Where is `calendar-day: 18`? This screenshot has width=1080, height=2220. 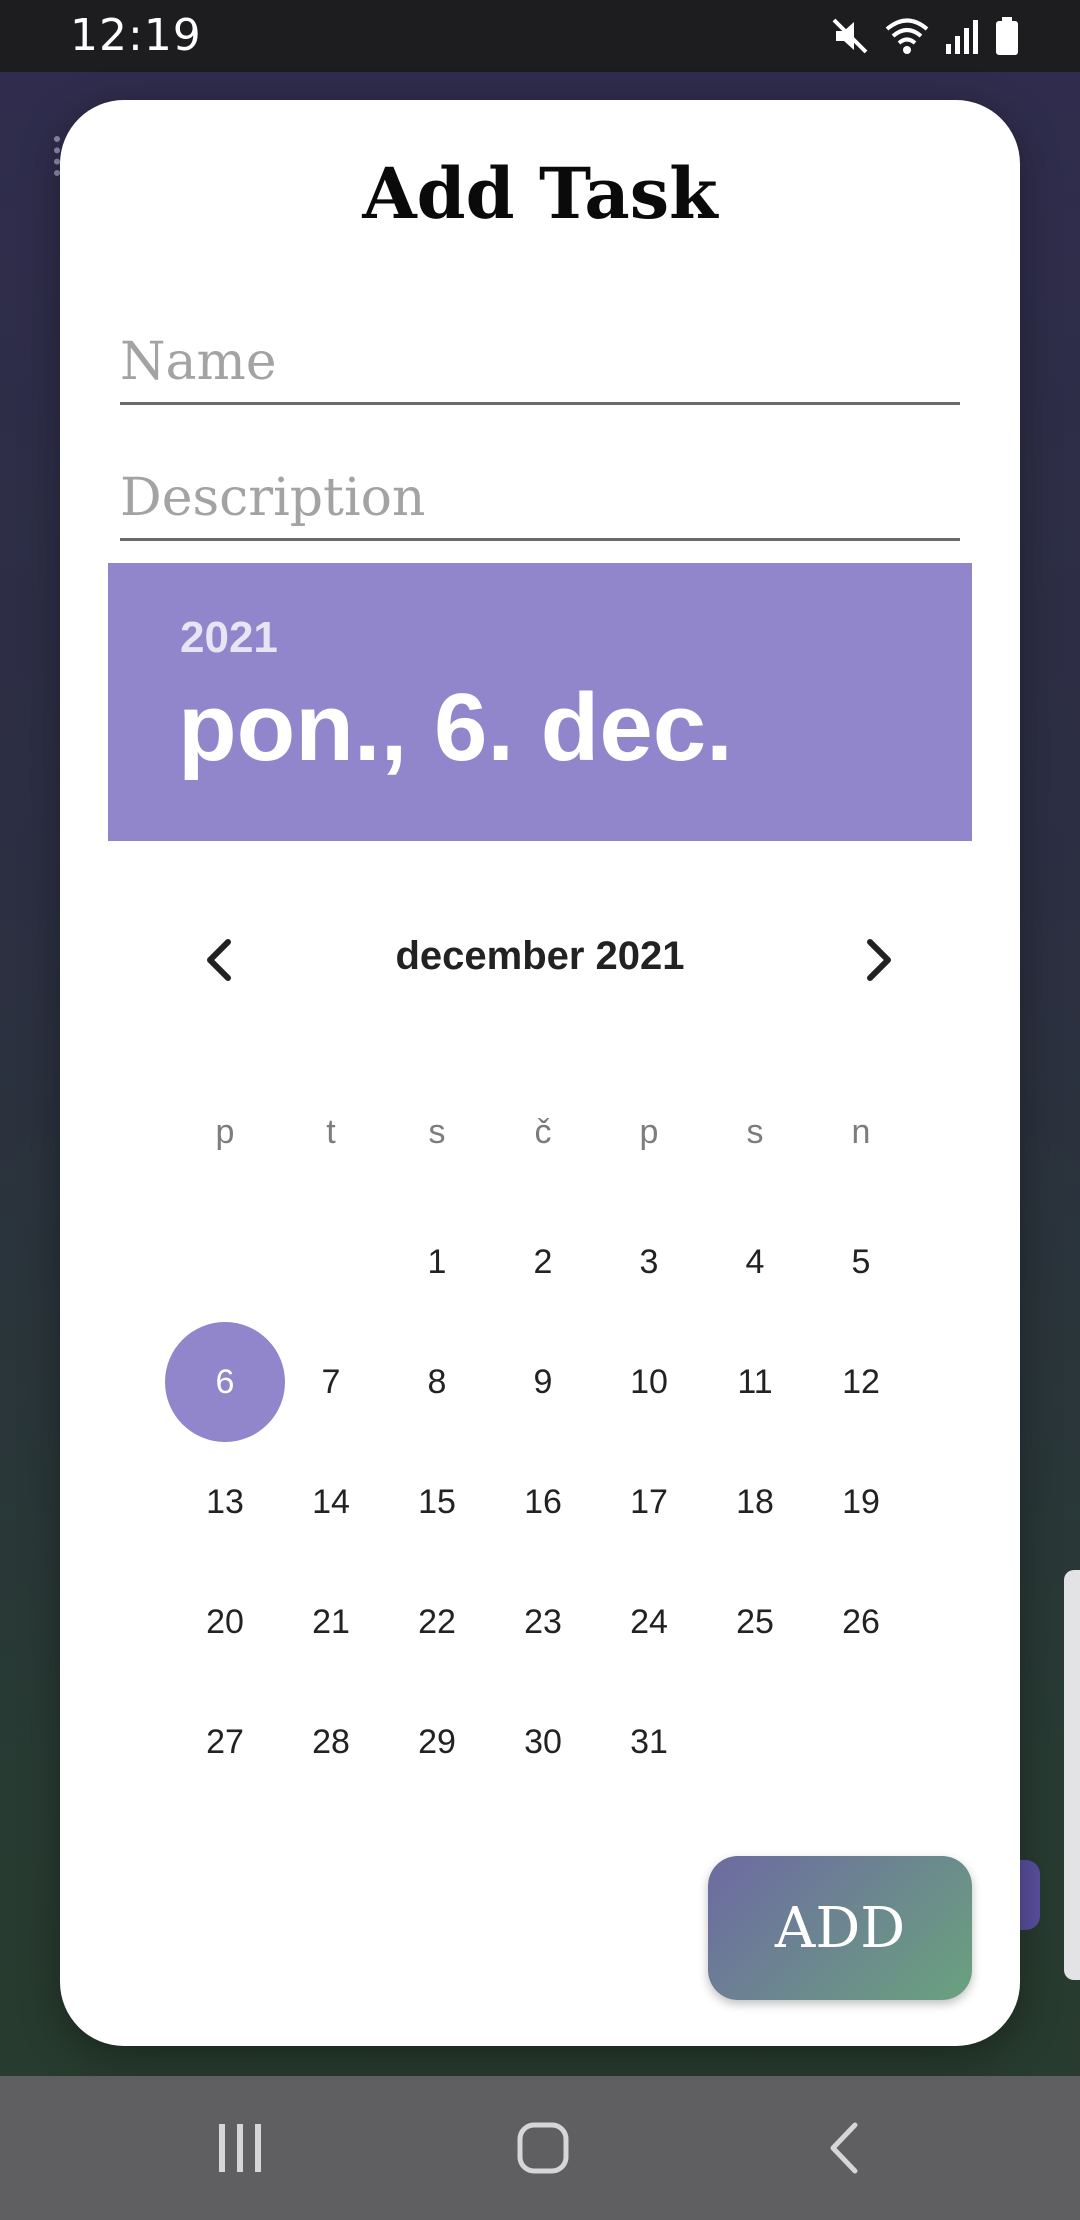 calendar-day: 18 is located at coordinates (755, 1502).